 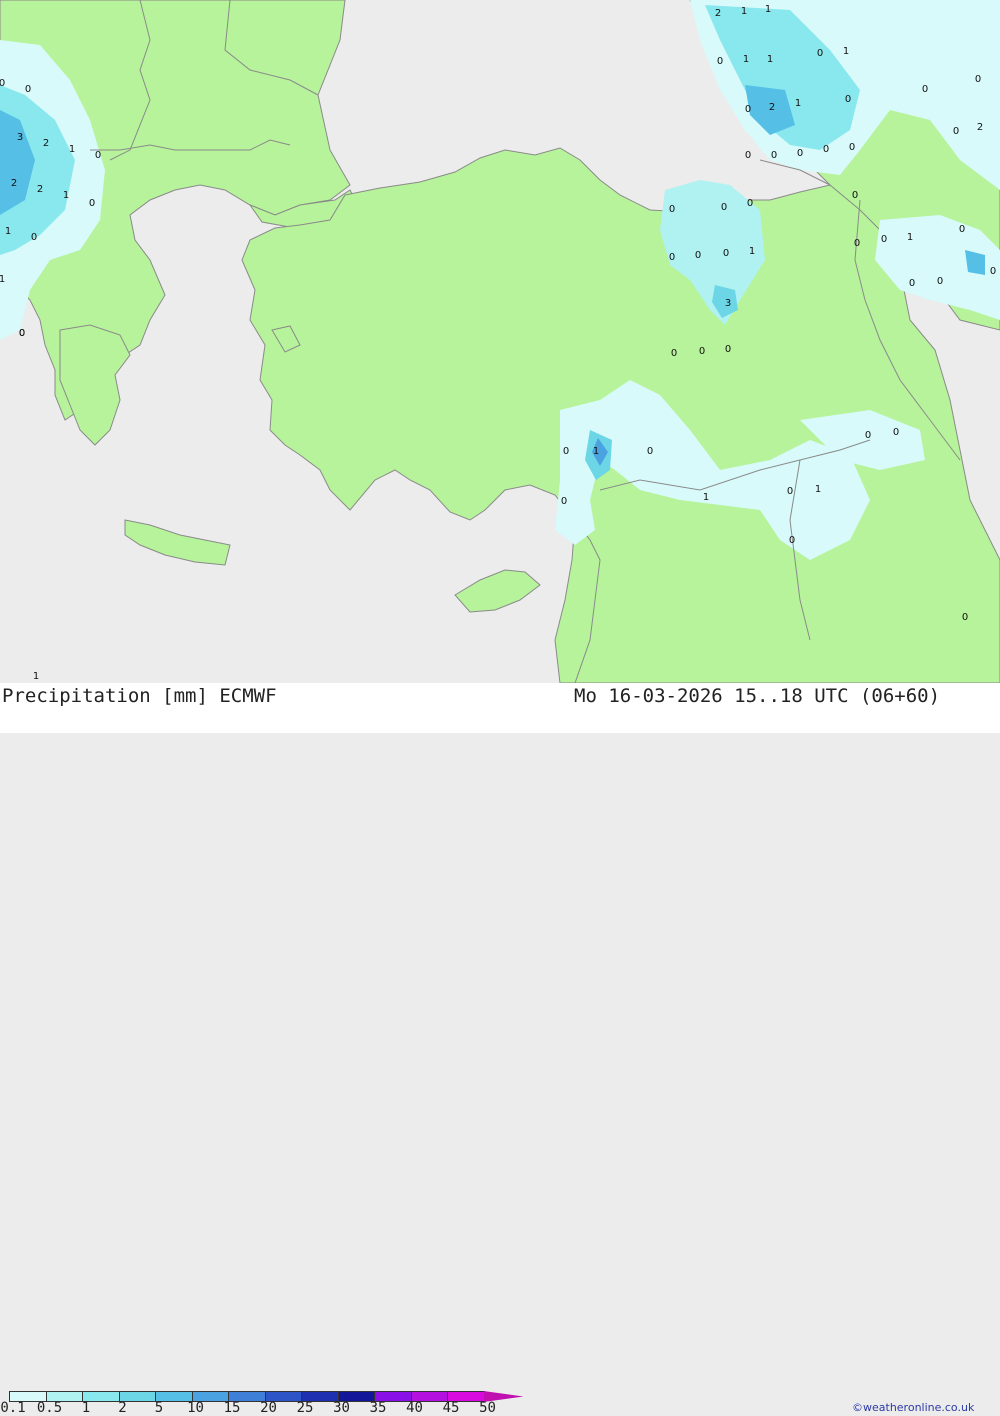 What do you see at coordinates (86, 1408) in the screenshot?
I see `scale-label: 1` at bounding box center [86, 1408].